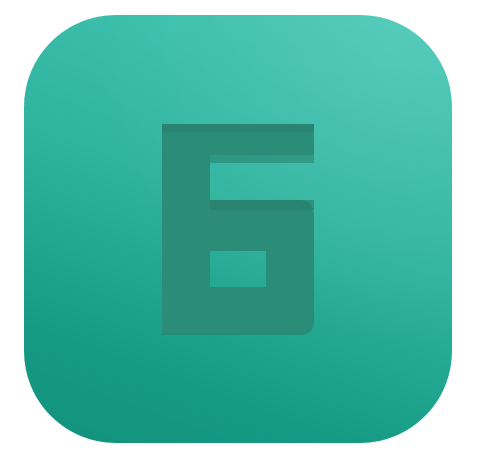 The width and height of the screenshot is (478, 460). Describe the element at coordinates (262, 205) in the screenshot. I see `glyph-counter-edge` at that location.